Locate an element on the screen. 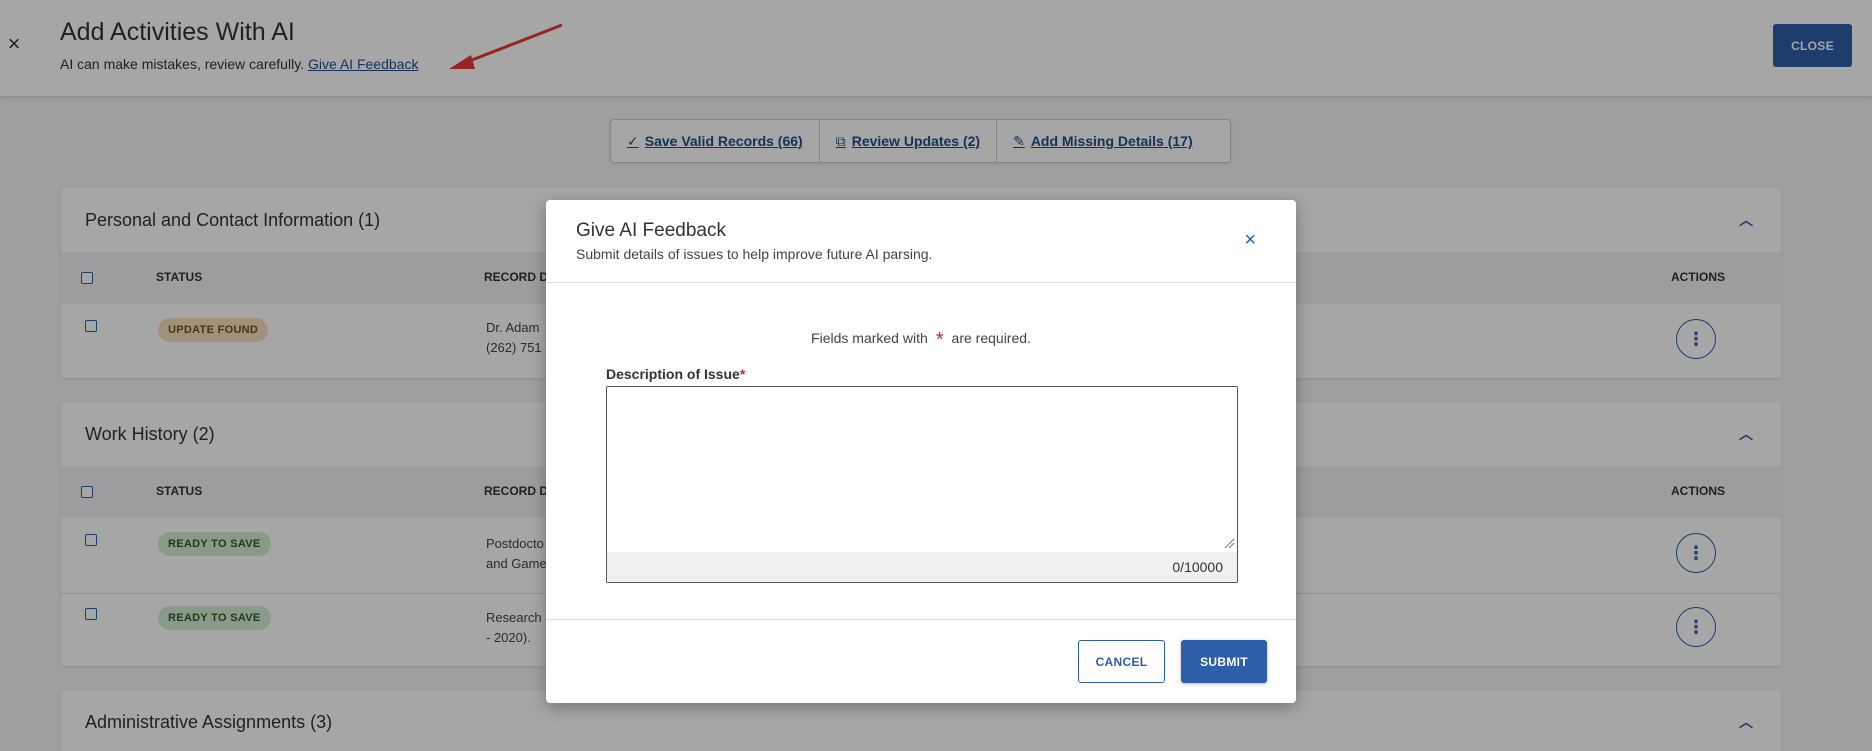  required-fields-note: Fields marked with * are required. is located at coordinates (921, 340).